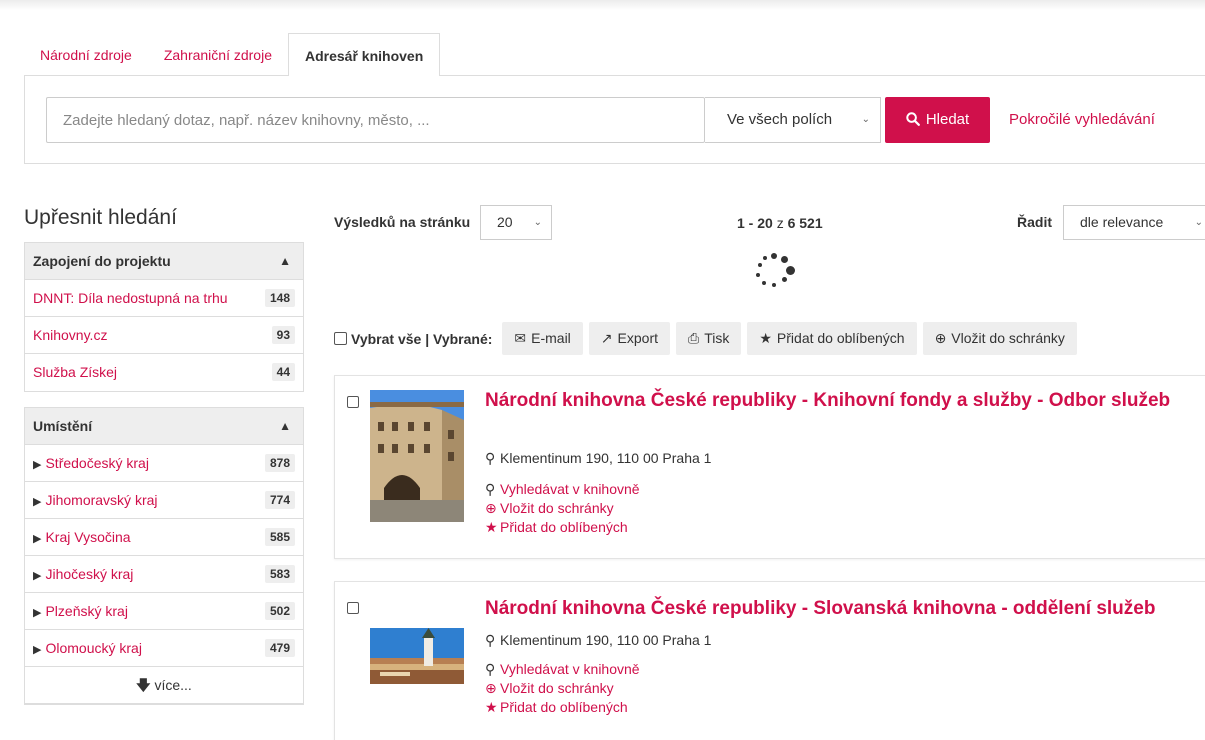 The width and height of the screenshot is (1205, 740). What do you see at coordinates (805, 223) in the screenshot?
I see `range-total: 6 521` at bounding box center [805, 223].